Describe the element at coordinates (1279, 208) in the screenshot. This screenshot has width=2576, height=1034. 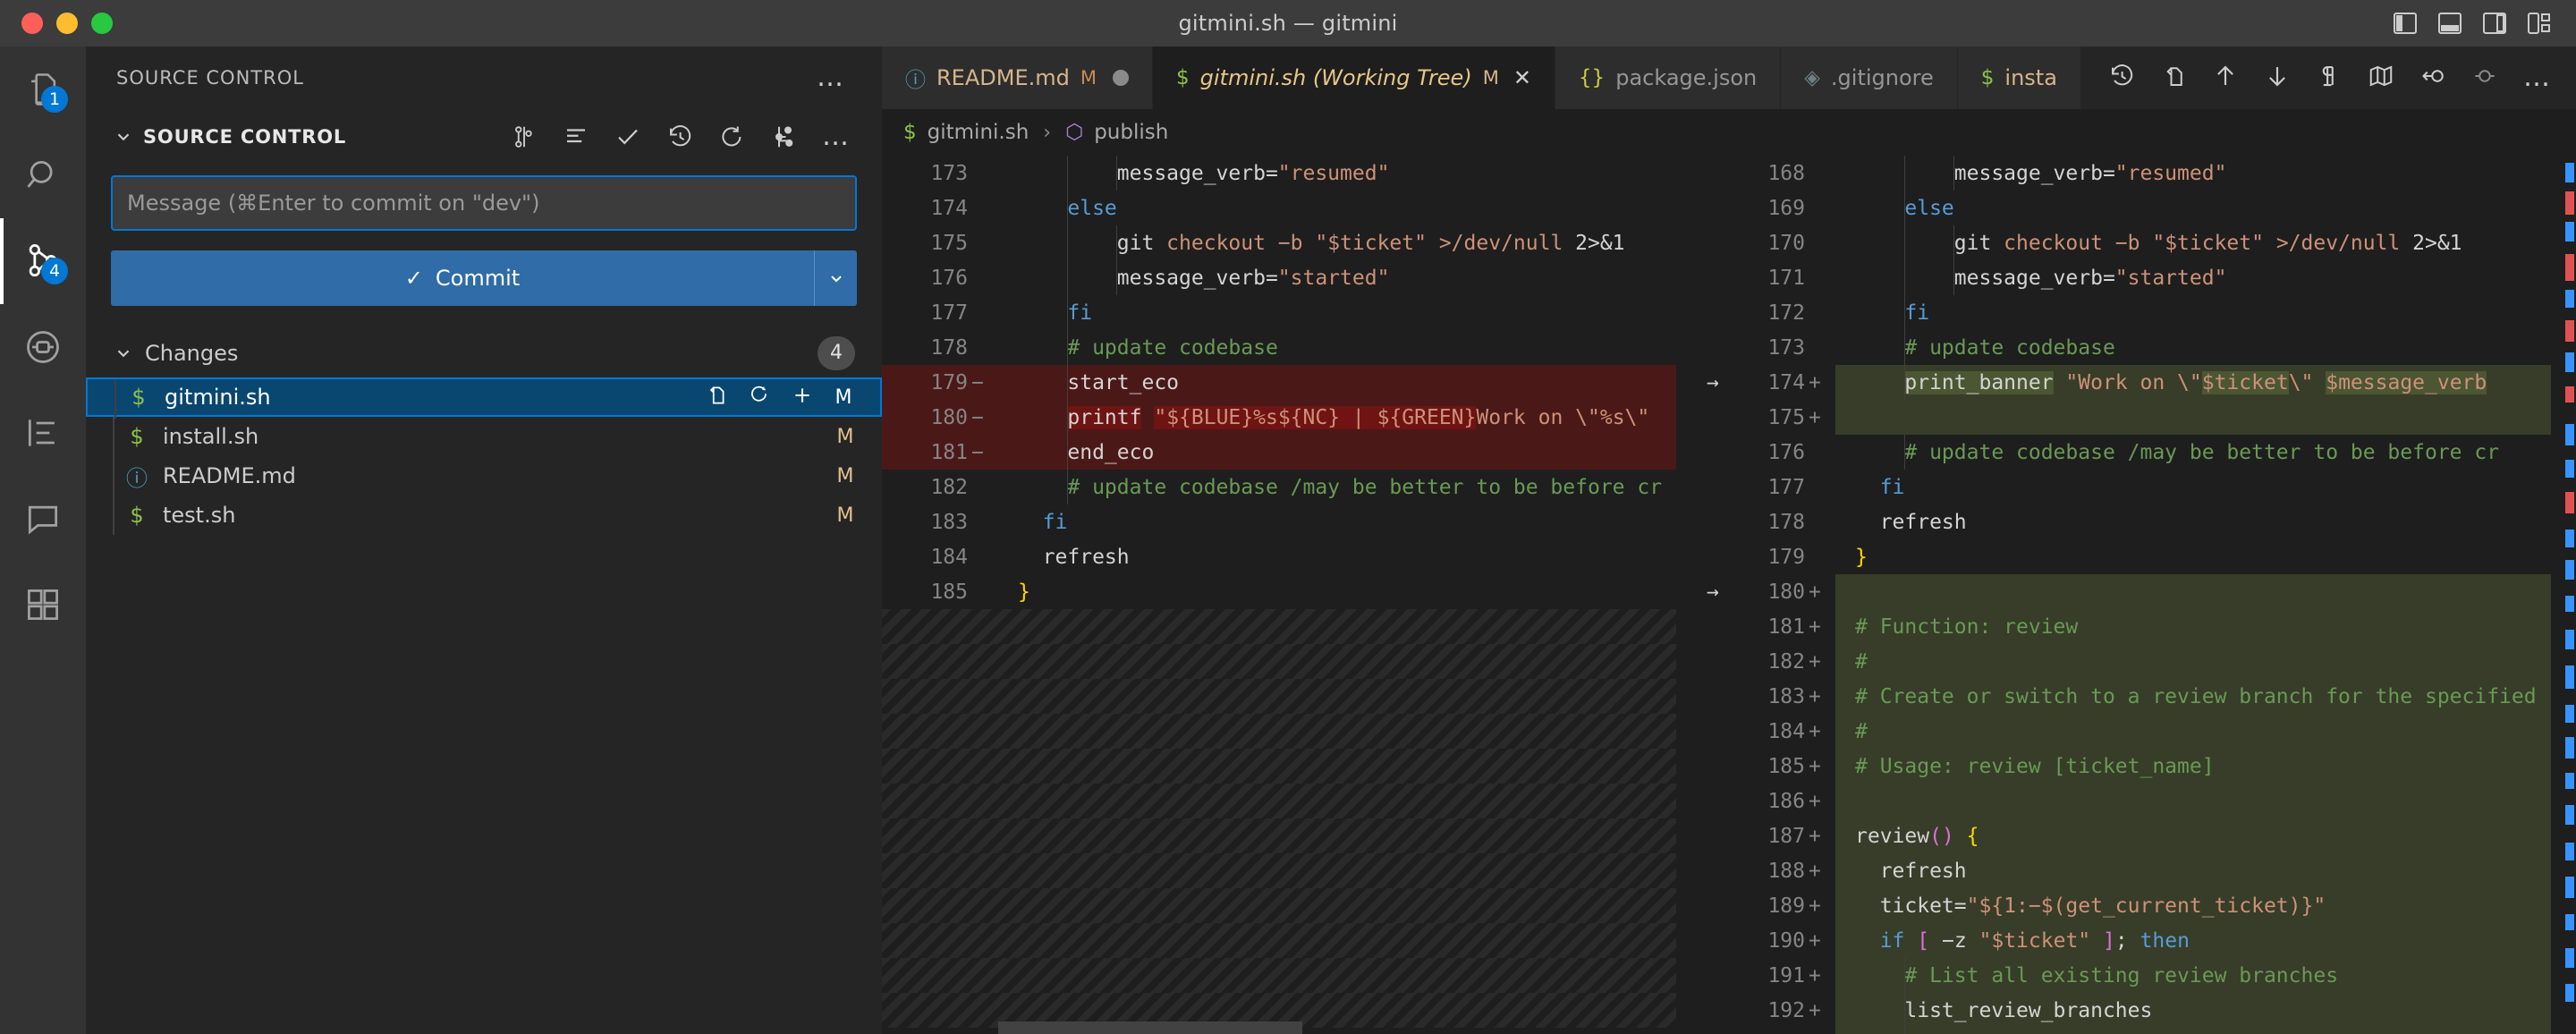
I see `code-line: 174 else` at that location.